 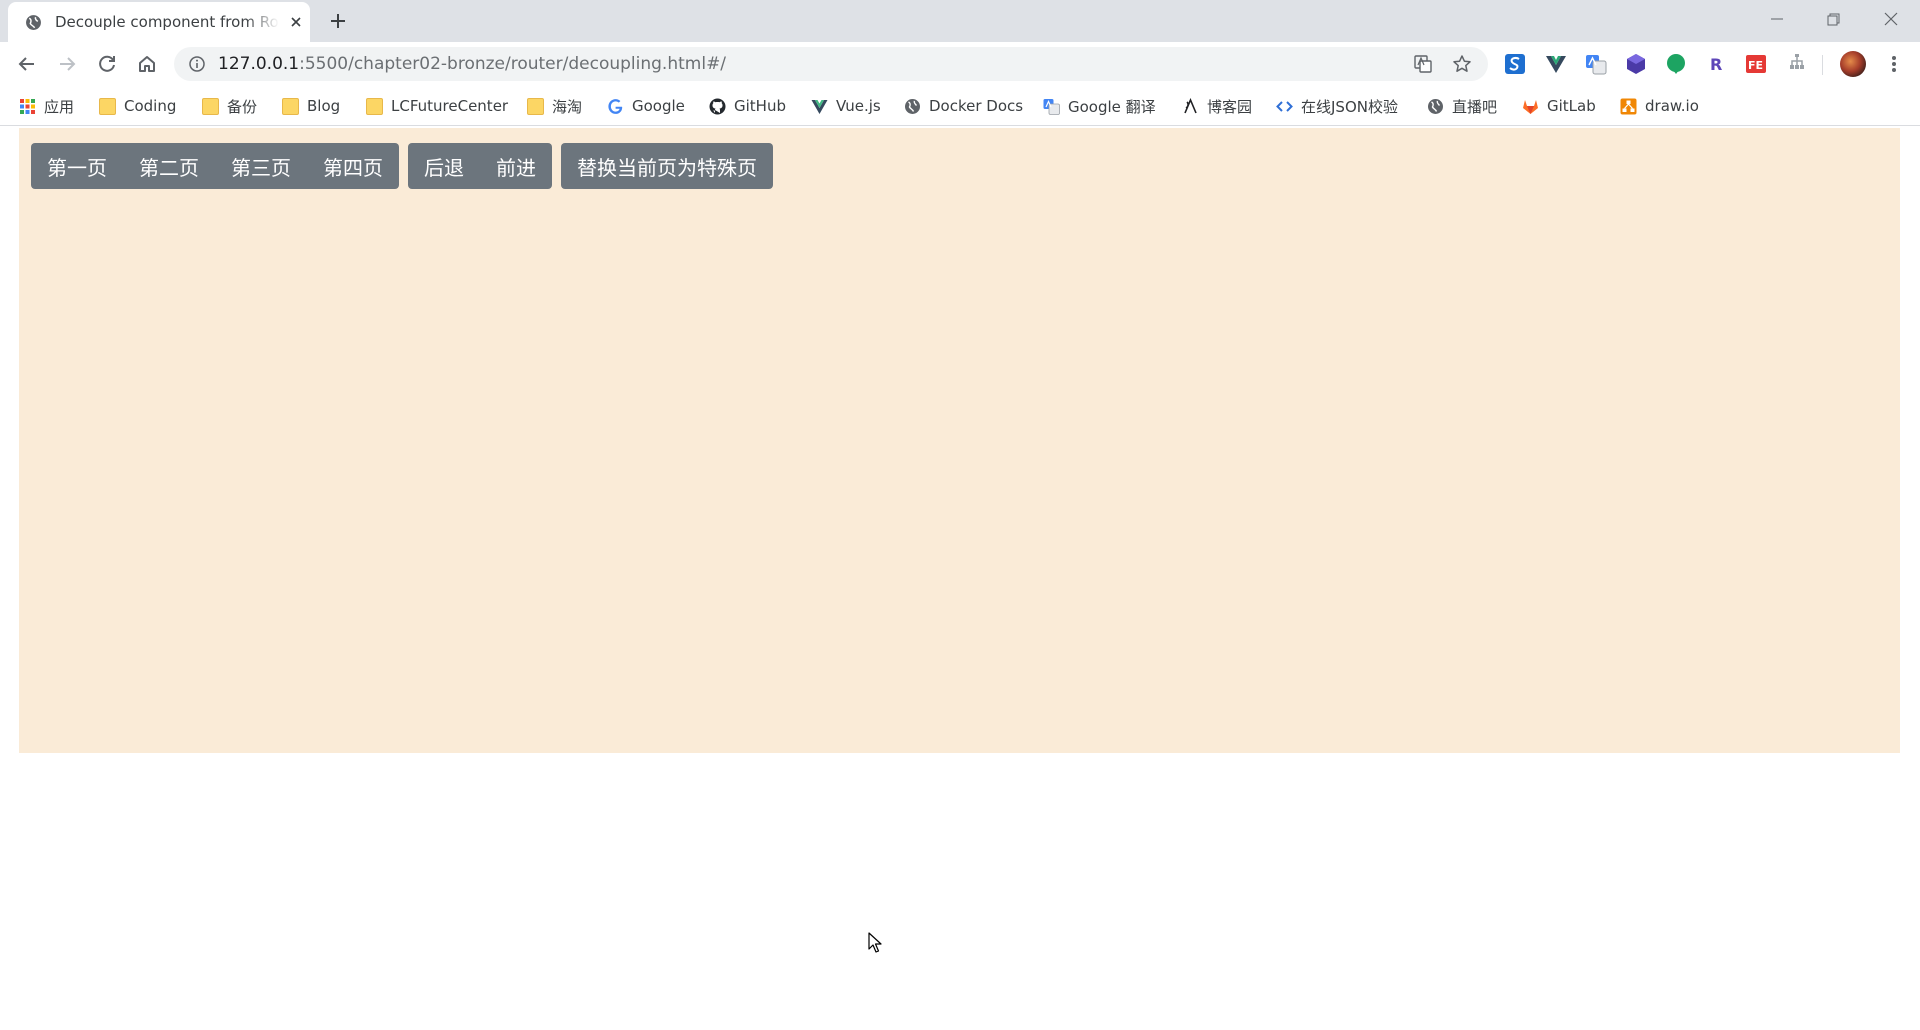 I want to click on bookmark-label: Blog, so click(x=324, y=106).